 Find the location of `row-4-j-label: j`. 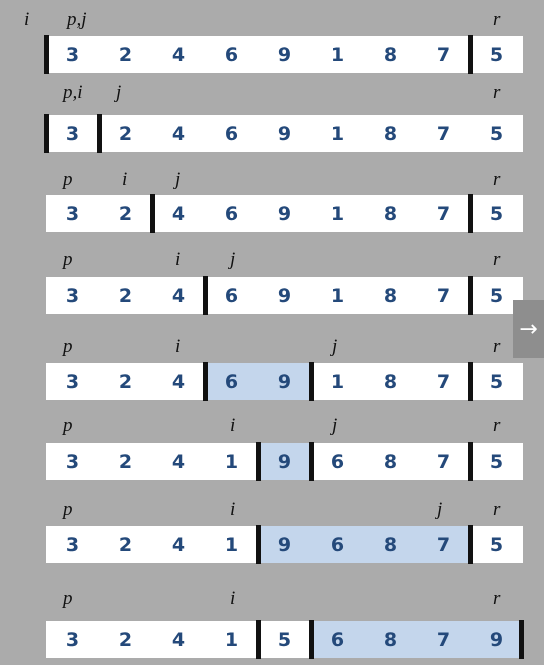

row-4-j-label: j is located at coordinates (233, 259).